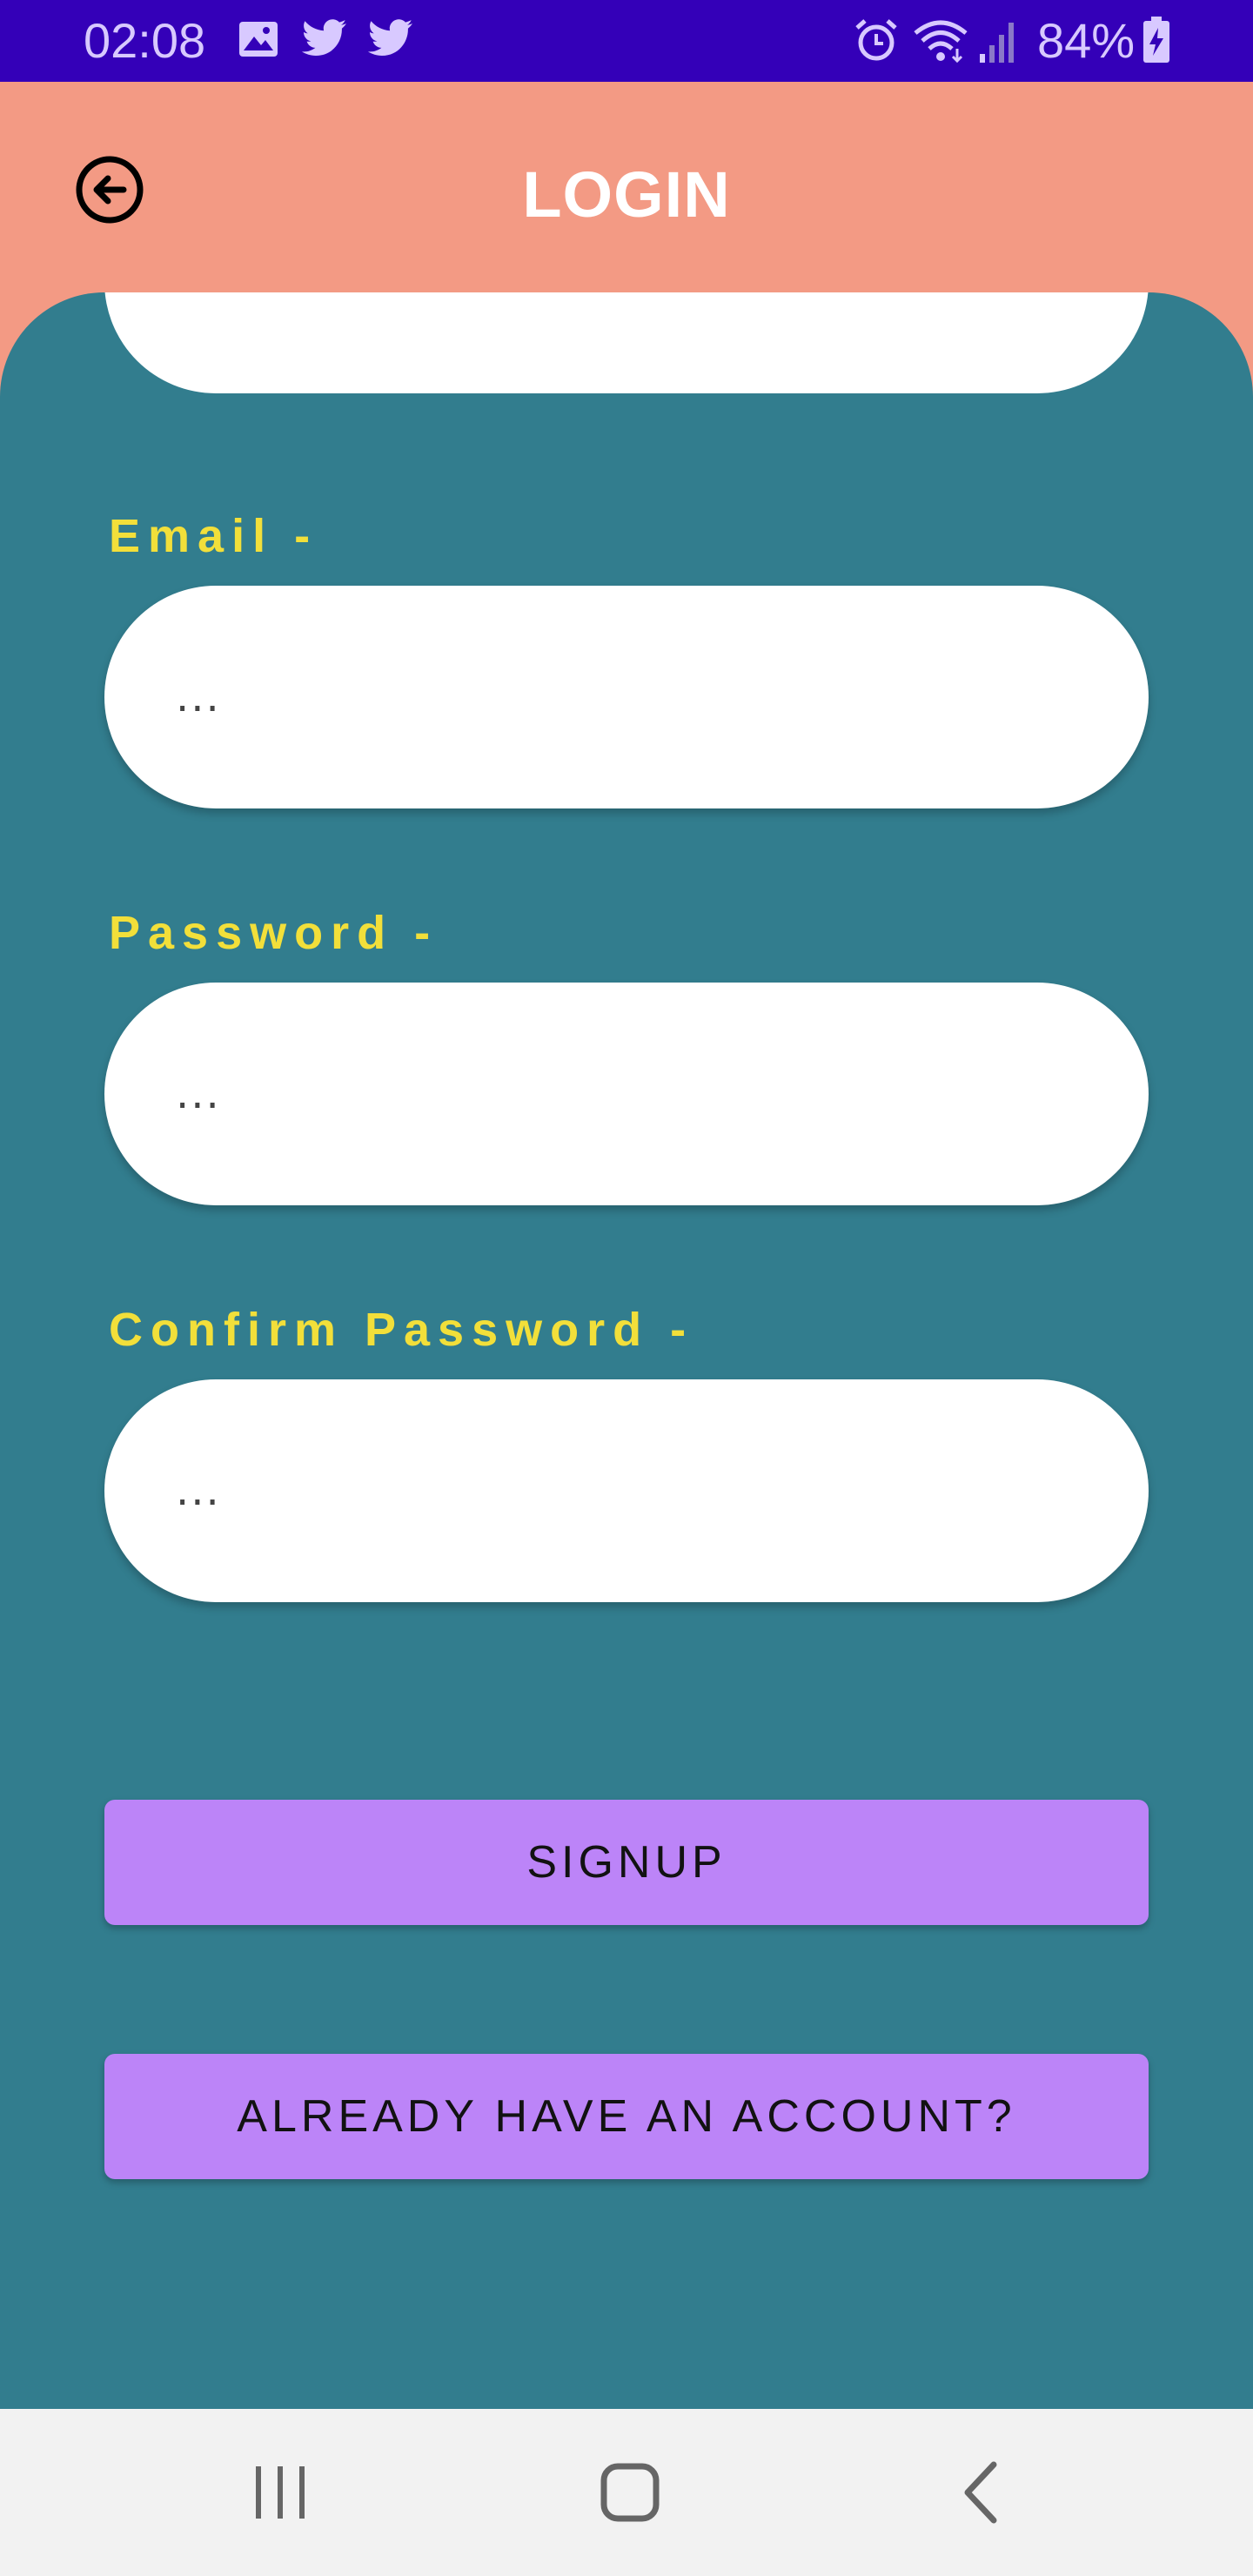 The width and height of the screenshot is (1253, 2576). Describe the element at coordinates (1086, 40) in the screenshot. I see `battery-percent: 84%` at that location.